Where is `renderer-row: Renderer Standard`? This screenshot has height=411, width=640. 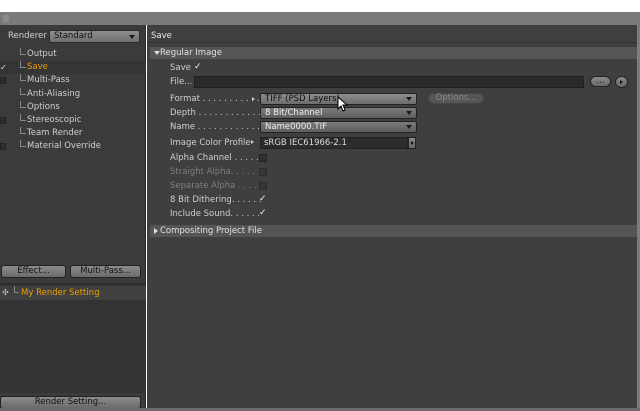
renderer-row: Renderer Standard is located at coordinates (73, 37).